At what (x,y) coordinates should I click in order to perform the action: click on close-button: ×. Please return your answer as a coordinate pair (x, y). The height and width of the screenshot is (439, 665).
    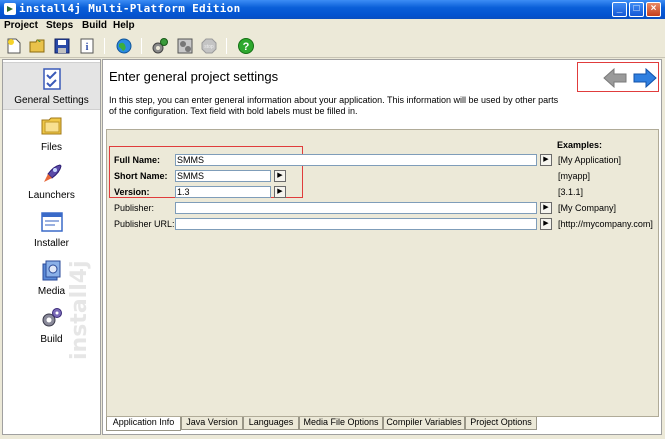
    Looking at the image, I should click on (653, 9).